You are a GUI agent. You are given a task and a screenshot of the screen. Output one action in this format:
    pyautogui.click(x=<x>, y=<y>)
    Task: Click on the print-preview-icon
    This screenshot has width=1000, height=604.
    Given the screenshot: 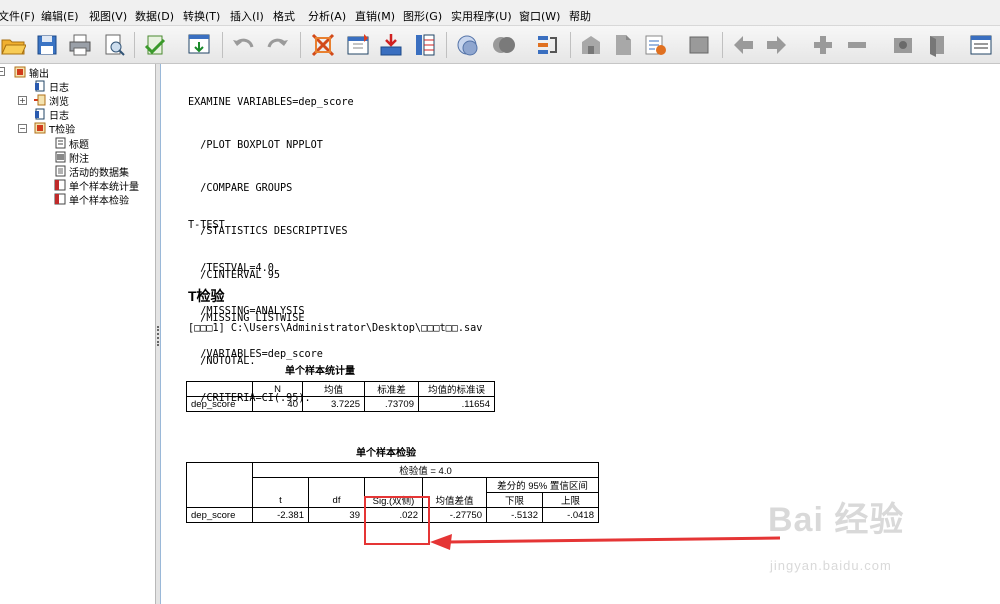 What is the action you would take?
    pyautogui.click(x=114, y=45)
    